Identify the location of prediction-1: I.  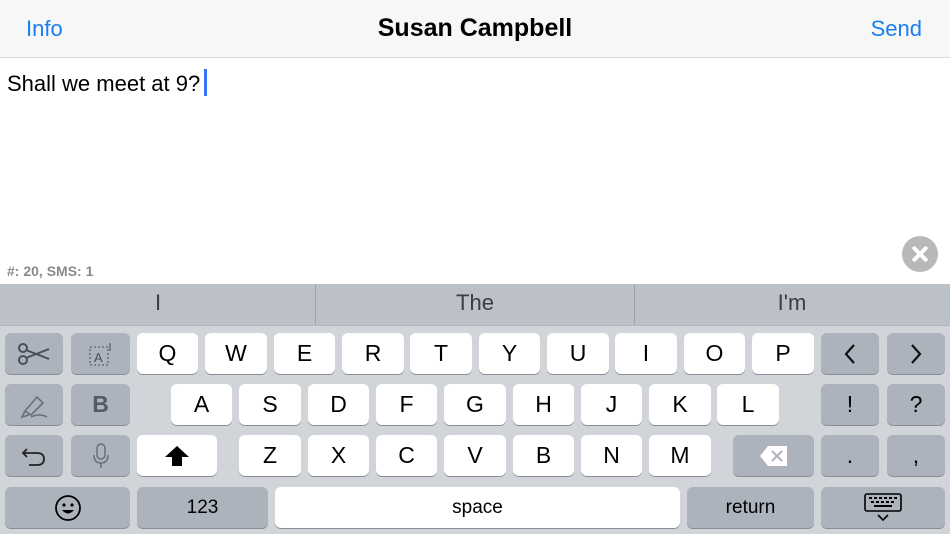
(158, 304).